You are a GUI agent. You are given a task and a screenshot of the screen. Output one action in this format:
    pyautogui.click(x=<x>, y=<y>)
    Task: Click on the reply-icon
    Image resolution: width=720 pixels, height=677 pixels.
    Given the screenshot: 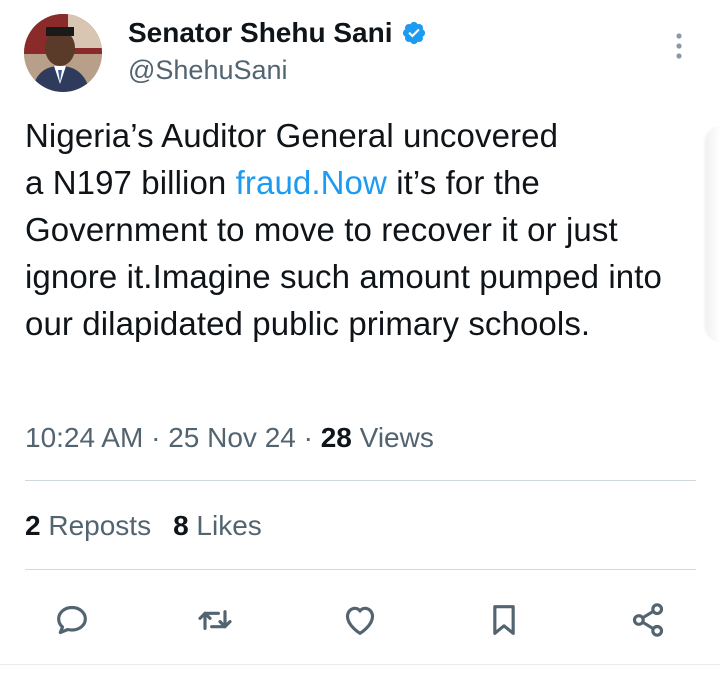 What is the action you would take?
    pyautogui.click(x=72, y=620)
    